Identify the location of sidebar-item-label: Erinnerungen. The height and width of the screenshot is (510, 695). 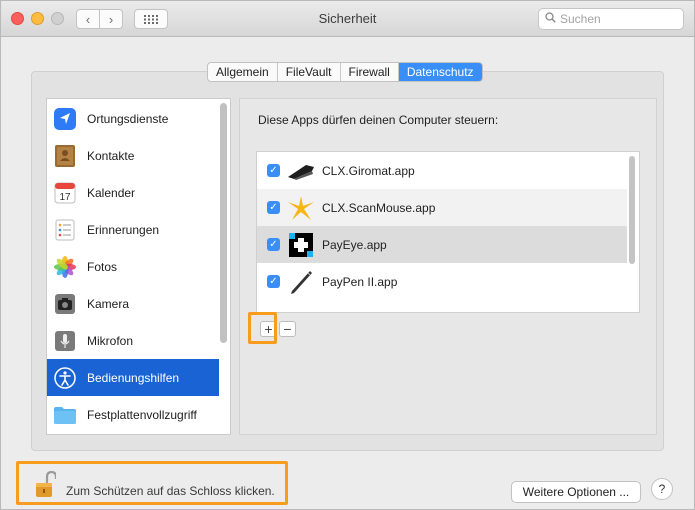
(123, 229).